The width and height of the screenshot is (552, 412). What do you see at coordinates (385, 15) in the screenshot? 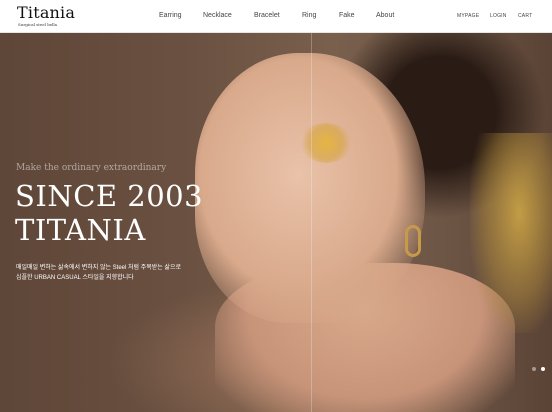
I see `nav-item-about: About` at bounding box center [385, 15].